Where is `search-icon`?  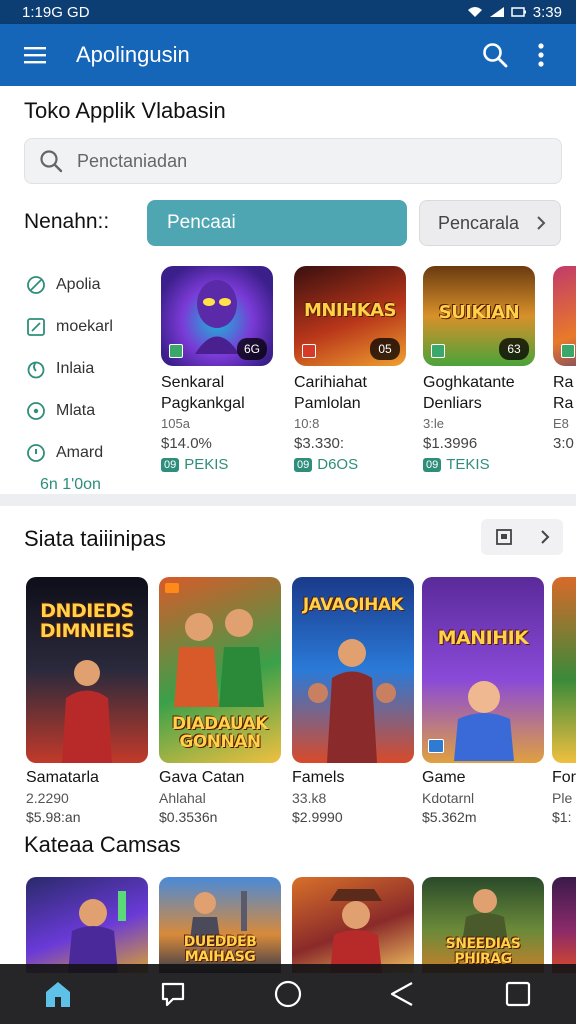
search-icon is located at coordinates (495, 55).